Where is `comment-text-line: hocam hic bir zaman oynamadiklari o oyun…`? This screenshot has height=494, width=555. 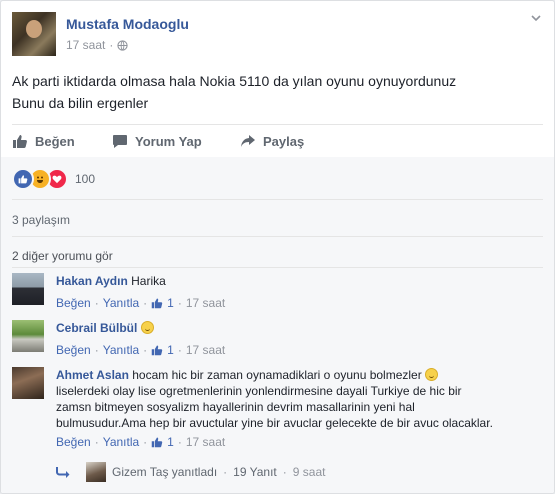 comment-text-line: hocam hic bir zaman oynamadiklari o oyun… is located at coordinates (277, 375).